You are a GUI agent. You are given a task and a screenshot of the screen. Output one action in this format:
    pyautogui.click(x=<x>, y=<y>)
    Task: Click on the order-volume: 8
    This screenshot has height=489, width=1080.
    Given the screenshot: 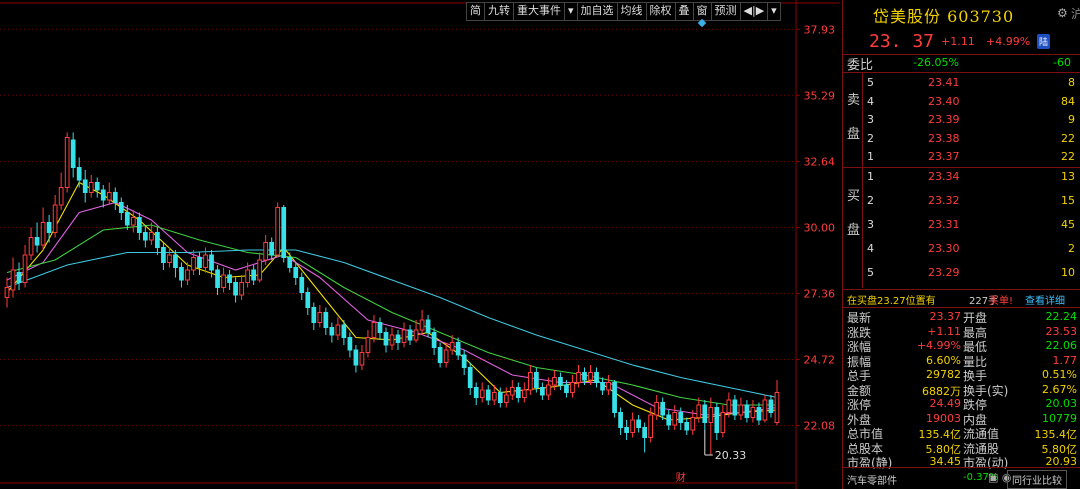 What is the action you would take?
    pyautogui.click(x=1071, y=82)
    